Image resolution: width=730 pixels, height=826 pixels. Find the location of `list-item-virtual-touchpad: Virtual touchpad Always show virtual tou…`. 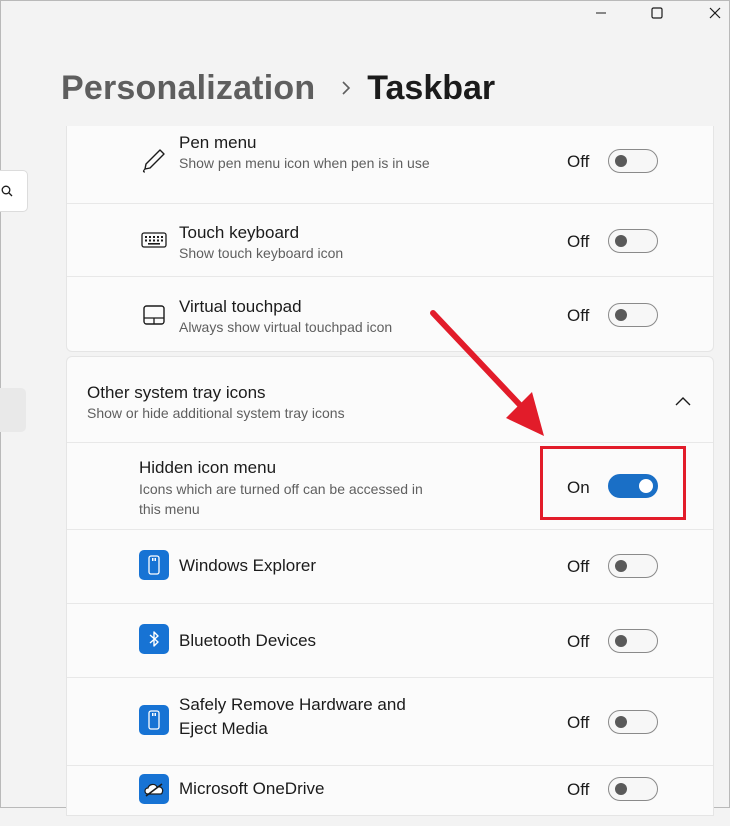

list-item-virtual-touchpad: Virtual touchpad Always show virtual tou… is located at coordinates (390, 314).